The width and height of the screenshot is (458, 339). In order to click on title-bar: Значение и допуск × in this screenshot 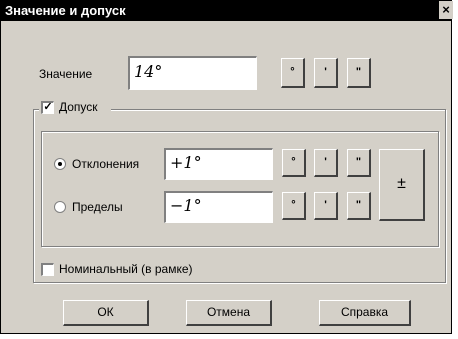, I will do `click(227, 11)`.